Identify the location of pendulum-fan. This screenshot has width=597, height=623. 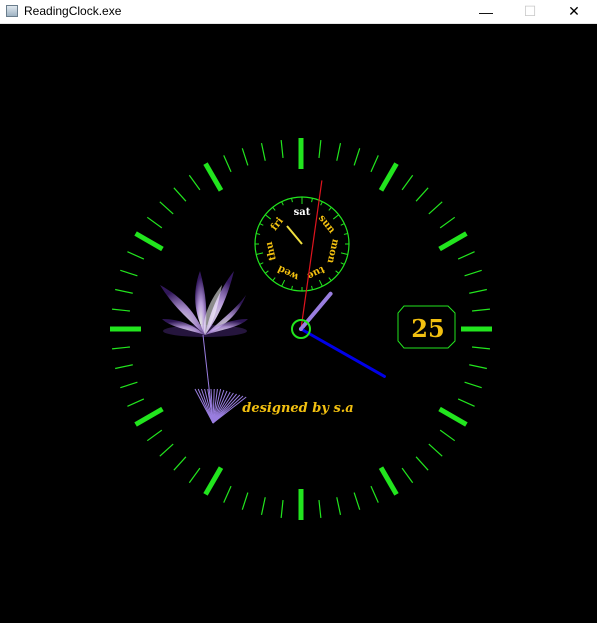
(220, 379).